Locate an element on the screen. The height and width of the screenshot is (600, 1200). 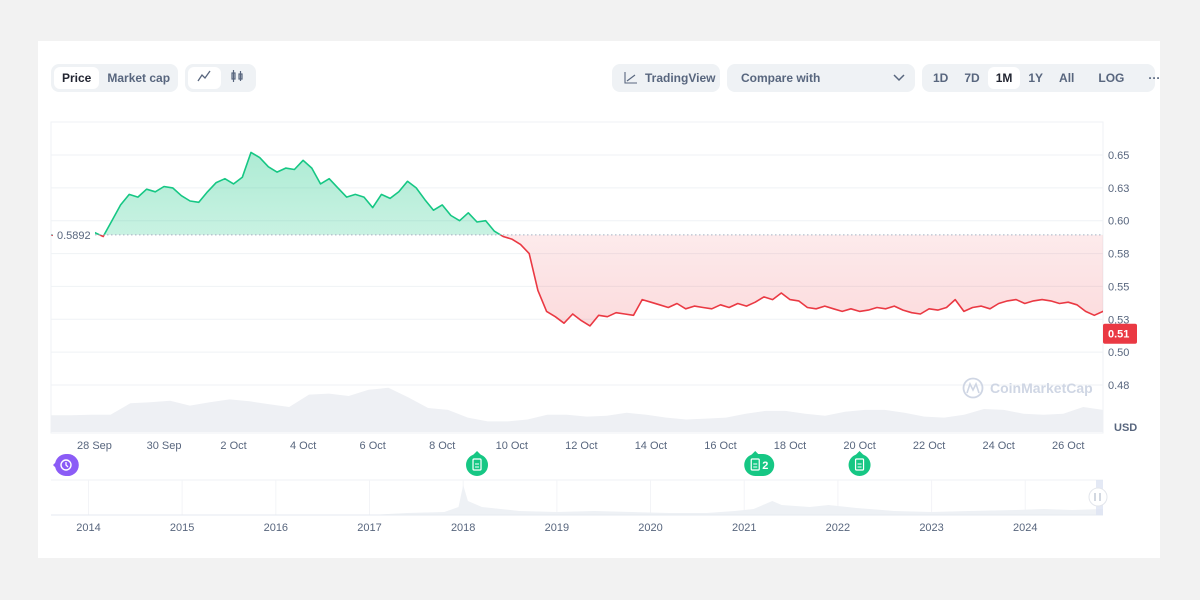
navigator-year-label: 2022 is located at coordinates (838, 528).